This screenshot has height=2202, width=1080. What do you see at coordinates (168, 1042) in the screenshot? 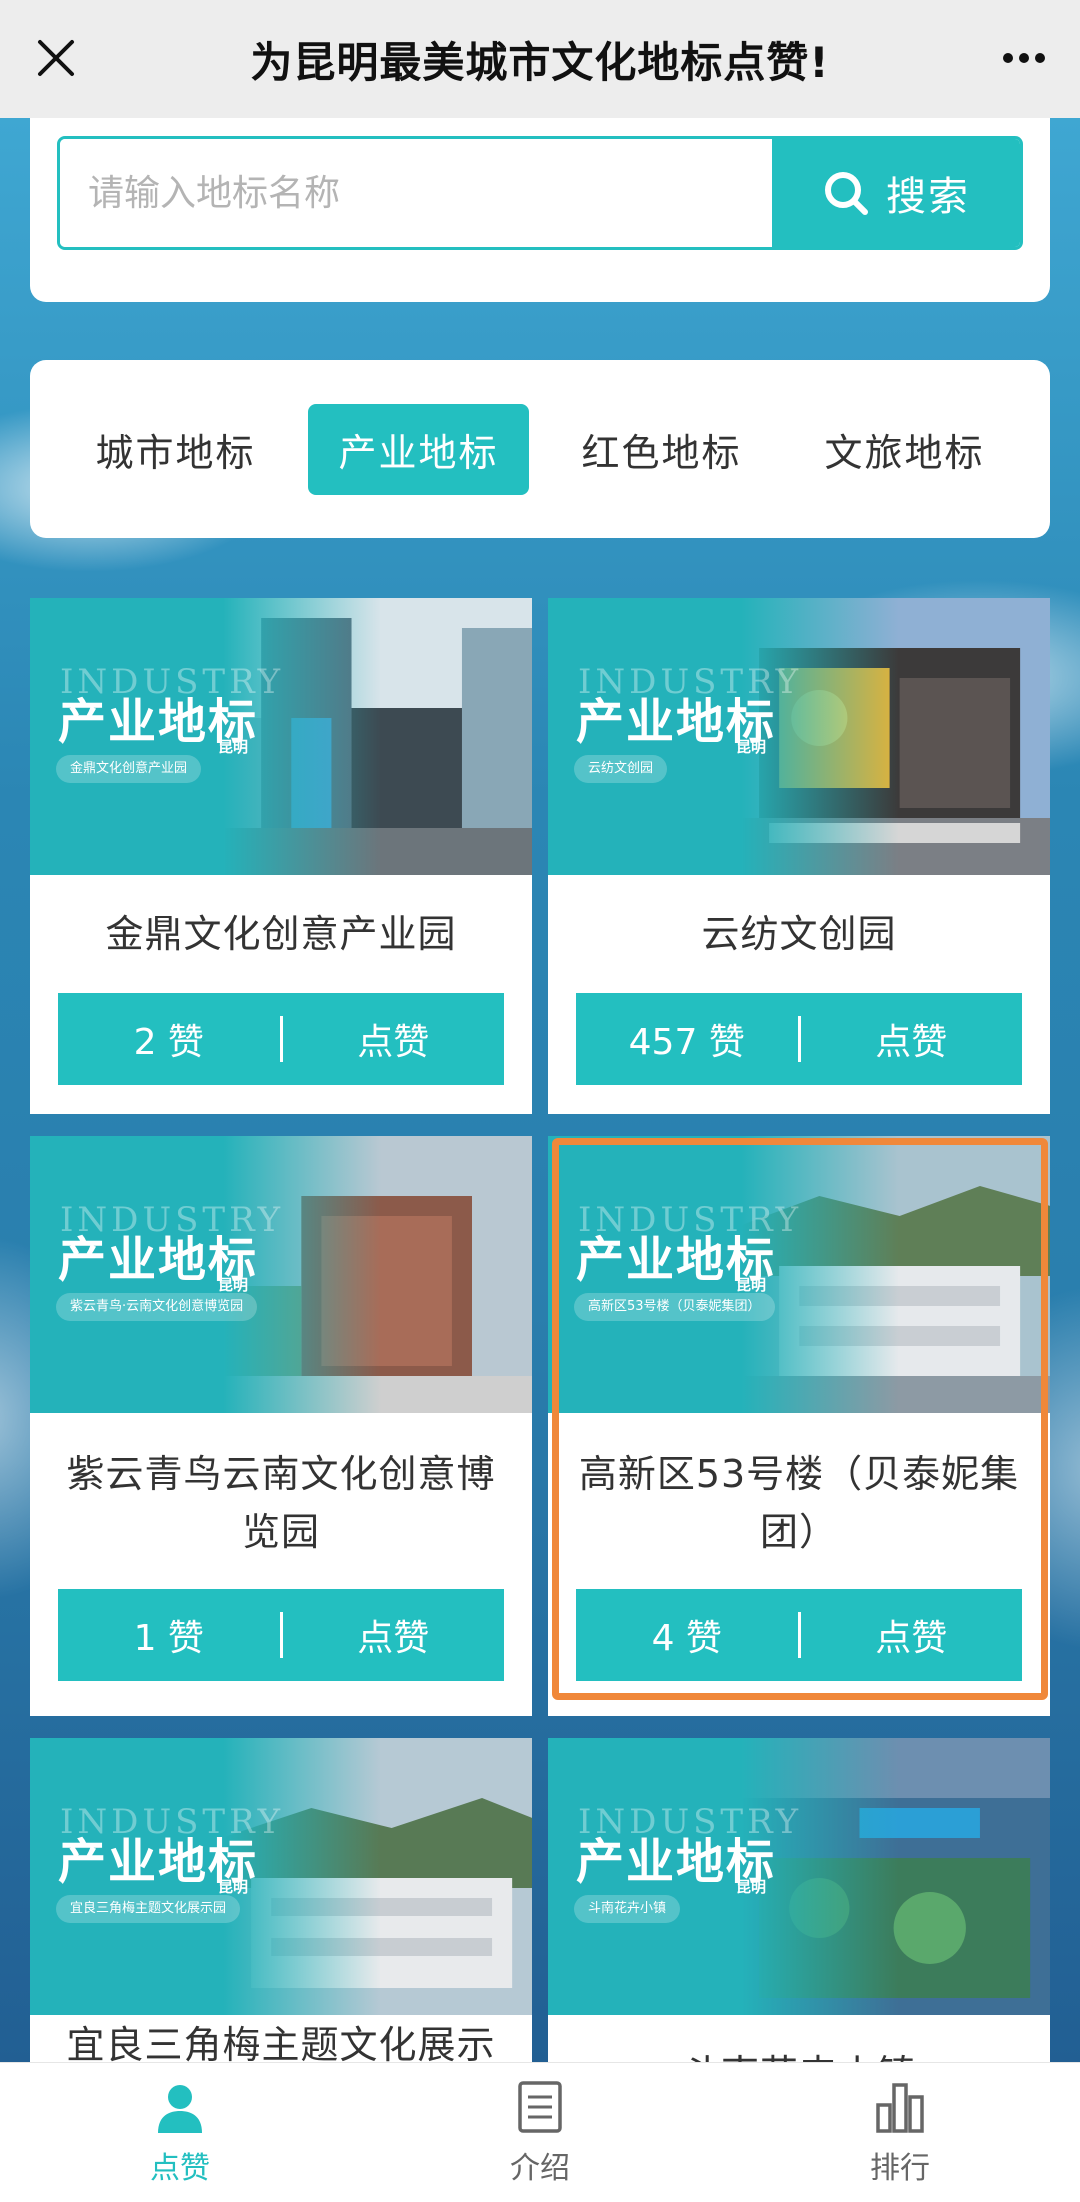
I see `like-count: 2 赞` at bounding box center [168, 1042].